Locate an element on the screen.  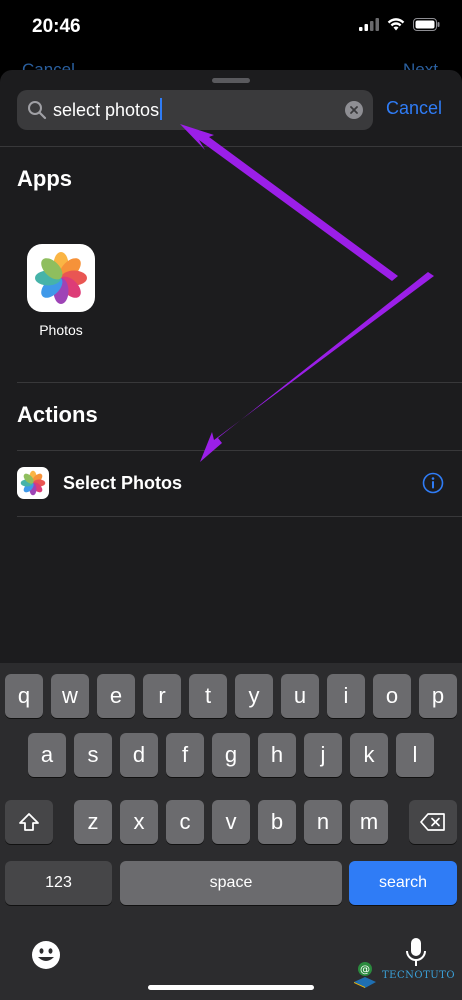
key-y: y is located at coordinates (254, 696).